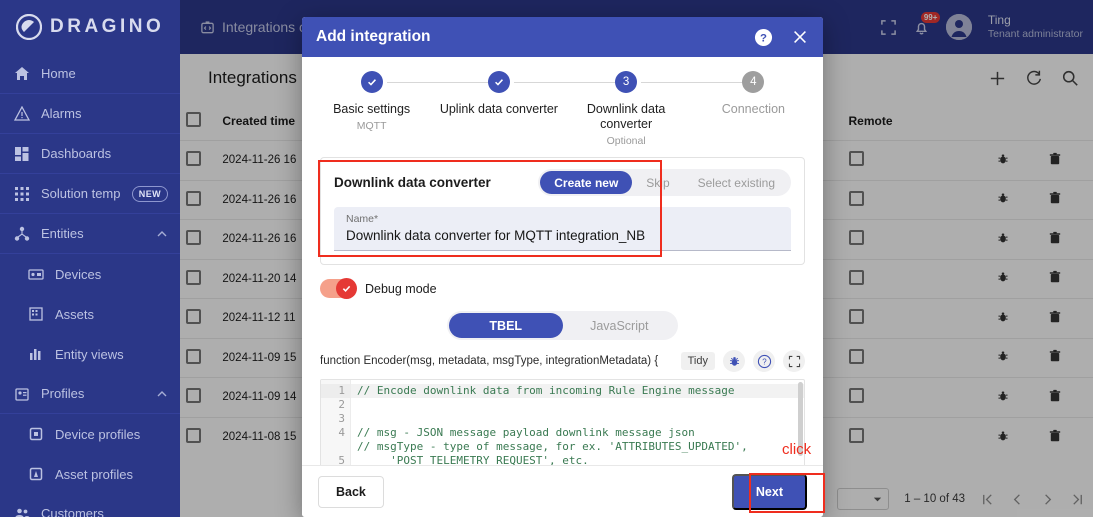 This screenshot has width=1093, height=517. Describe the element at coordinates (341, 418) in the screenshot. I see `line-number: 3` at that location.